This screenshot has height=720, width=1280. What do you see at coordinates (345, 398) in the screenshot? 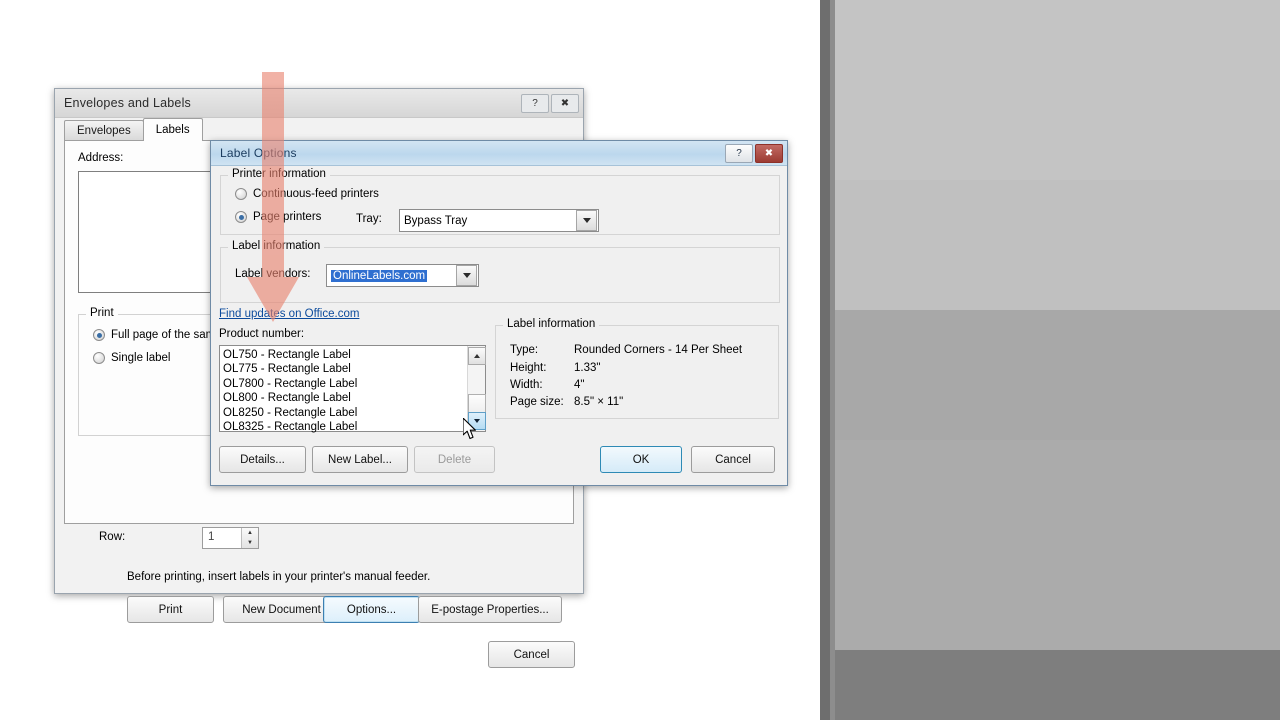
I see `list-item: OL800 - Rectangle Label` at bounding box center [345, 398].